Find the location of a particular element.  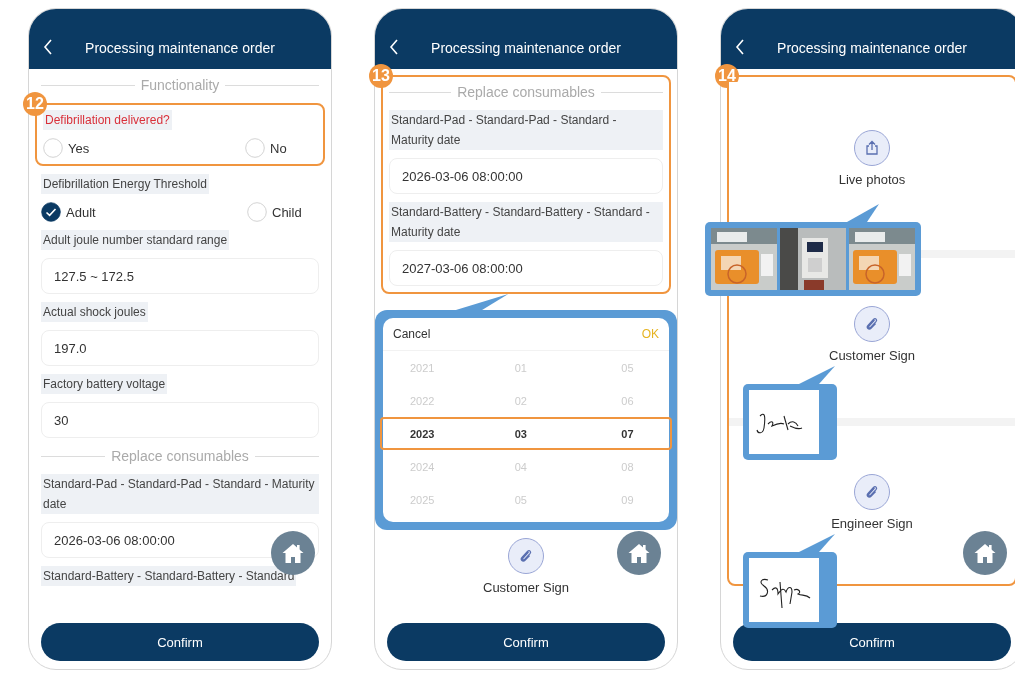

input-field: 2027-03-06 08:00:00 is located at coordinates (526, 268).